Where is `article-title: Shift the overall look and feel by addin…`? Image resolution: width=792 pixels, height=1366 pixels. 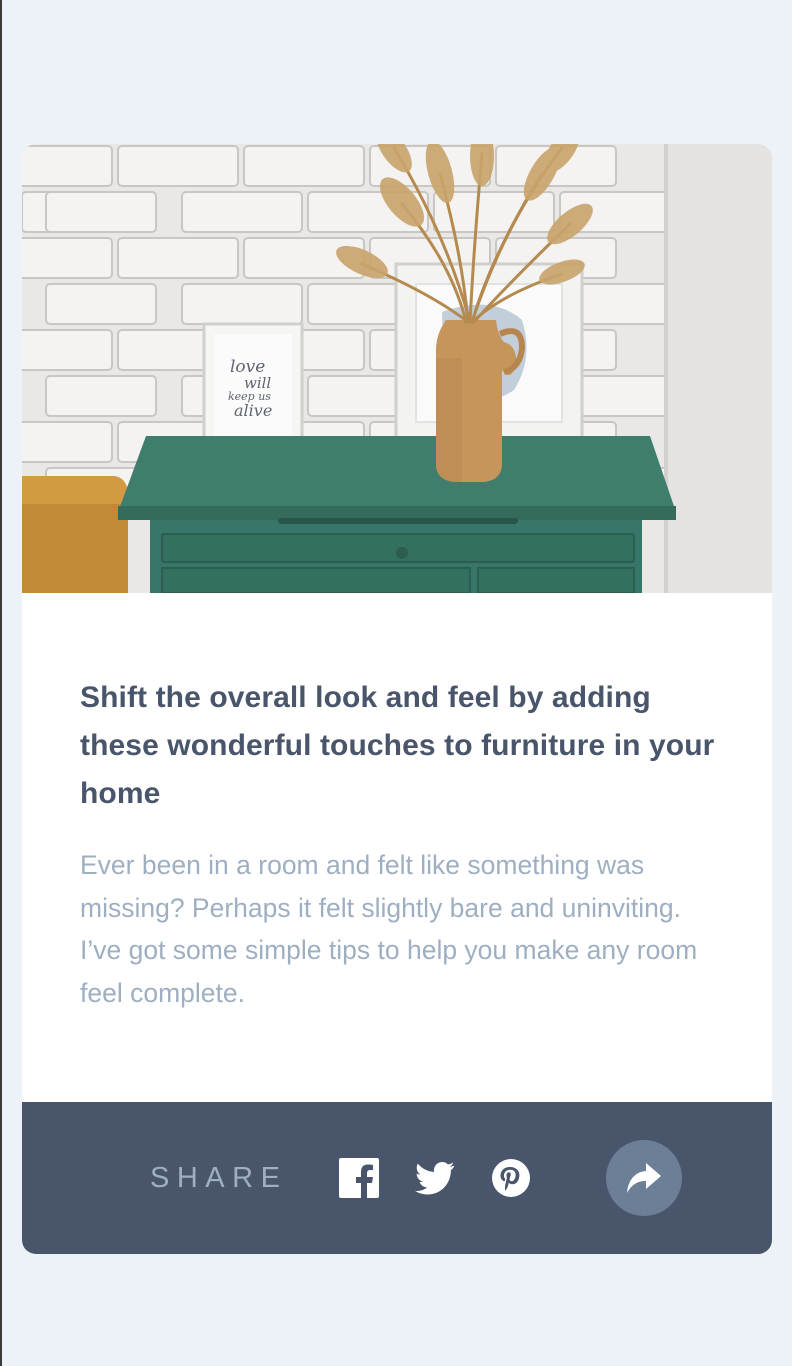
article-title: Shift the overall look and feel by addin… is located at coordinates (400, 746).